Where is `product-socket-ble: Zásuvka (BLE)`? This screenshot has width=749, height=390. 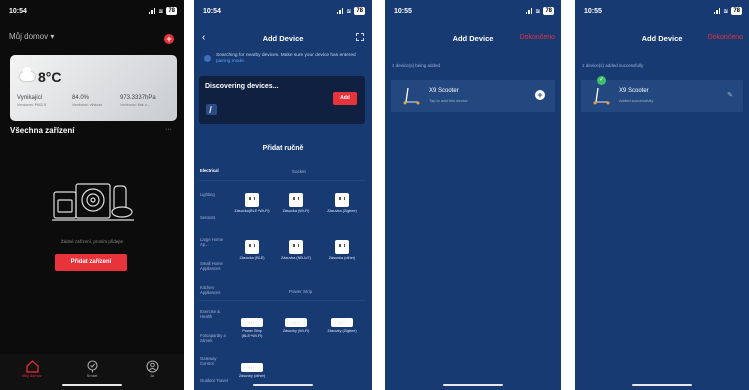 product-socket-ble: Zásuvka (BLE) is located at coordinates (252, 250).